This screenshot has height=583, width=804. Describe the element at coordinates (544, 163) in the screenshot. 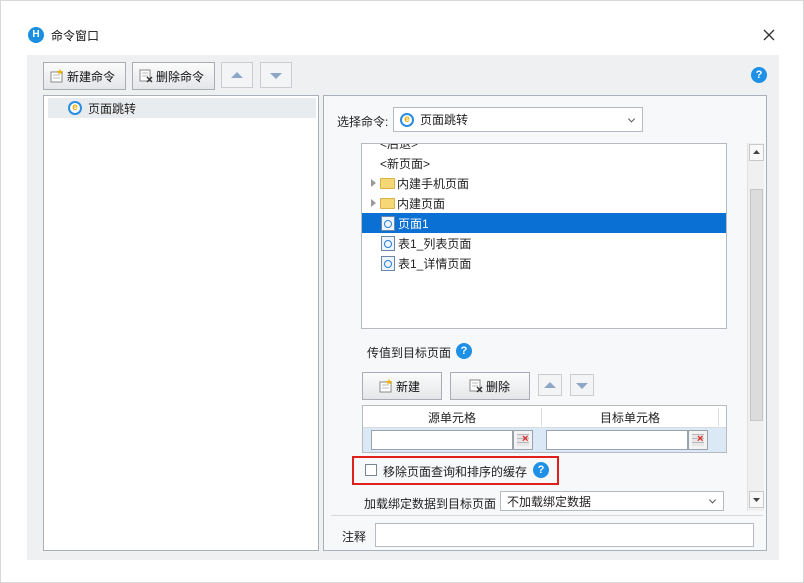

I see `tree-item-new-page: <新页面>` at that location.